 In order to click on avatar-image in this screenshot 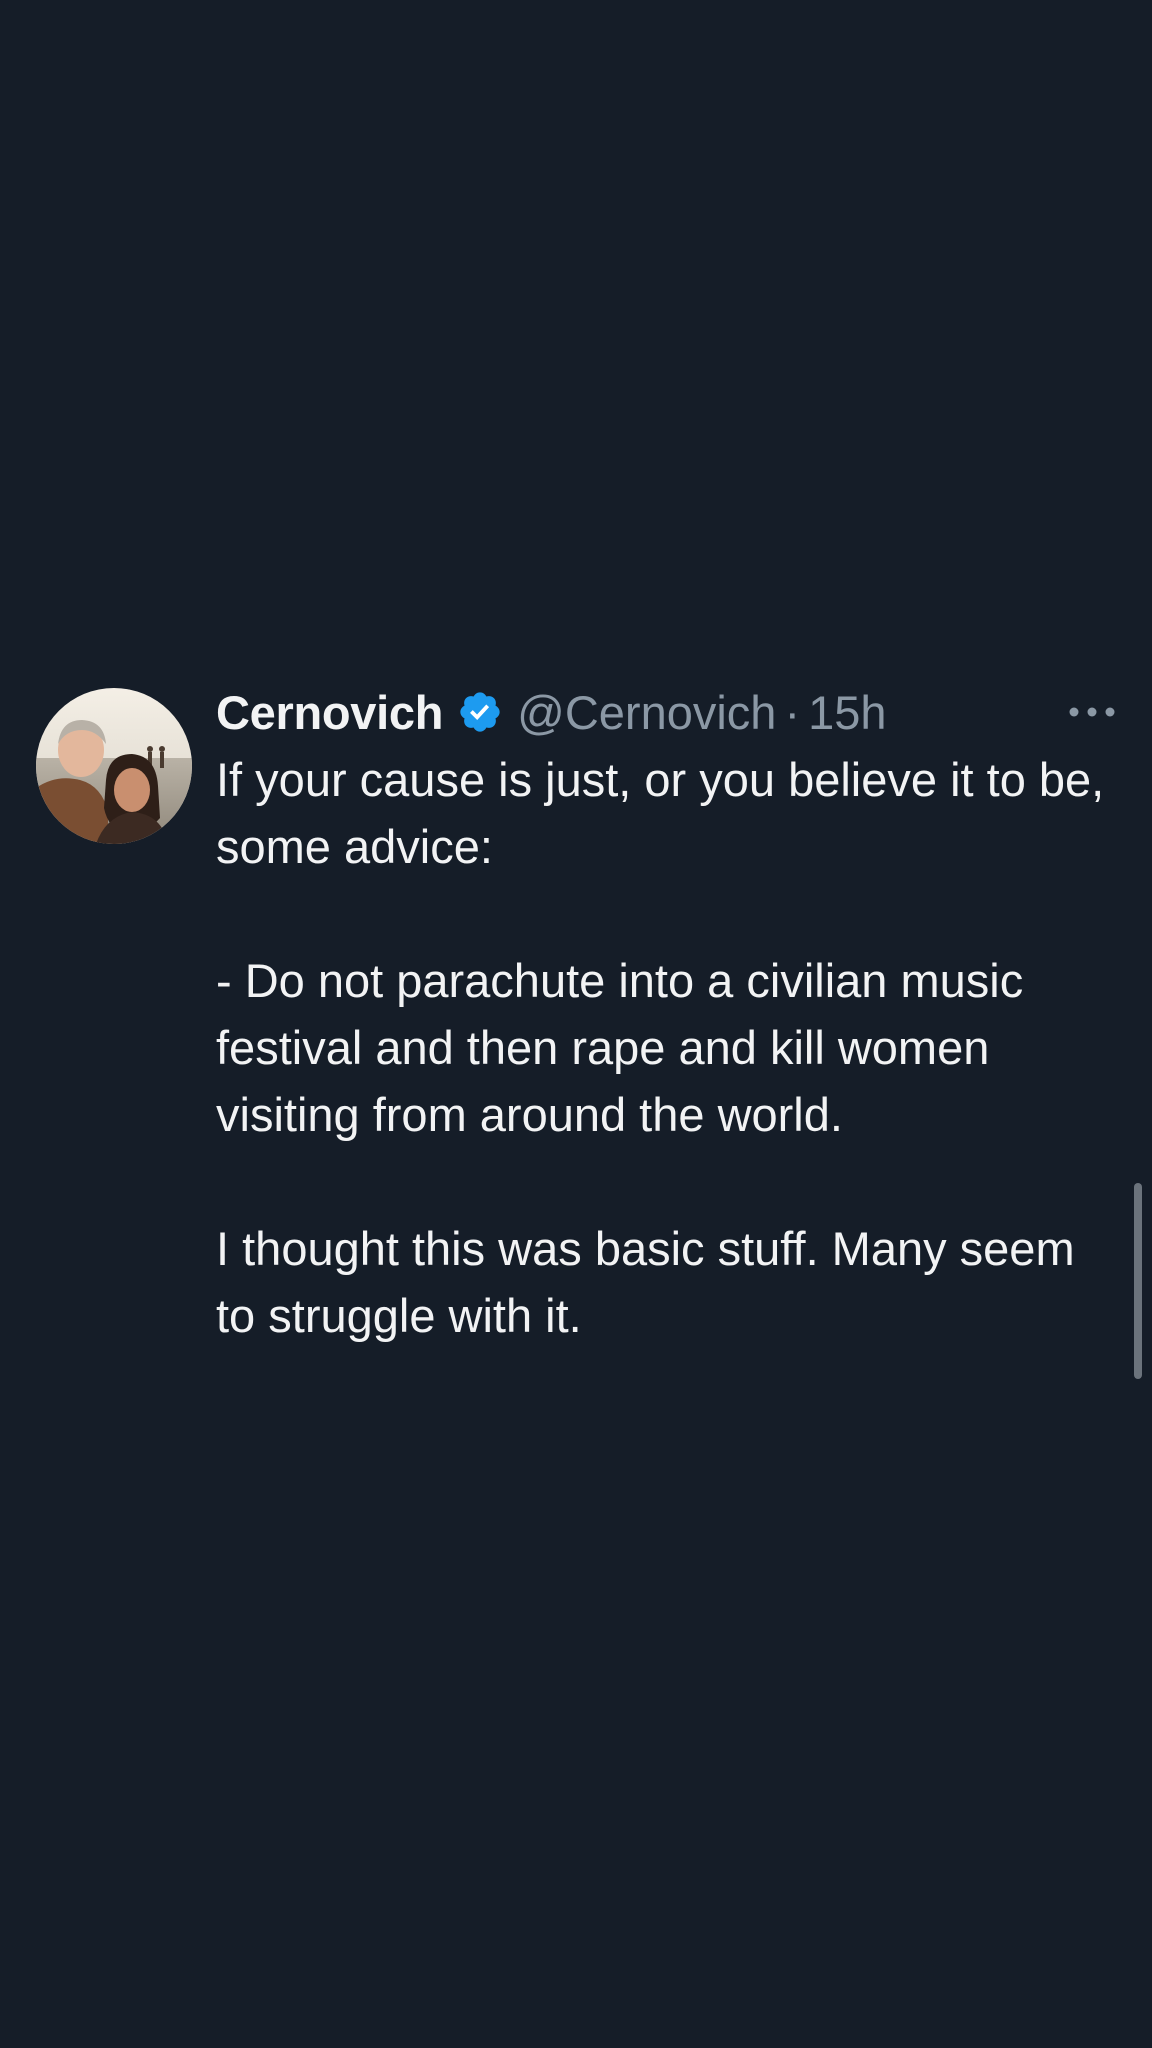, I will do `click(114, 766)`.